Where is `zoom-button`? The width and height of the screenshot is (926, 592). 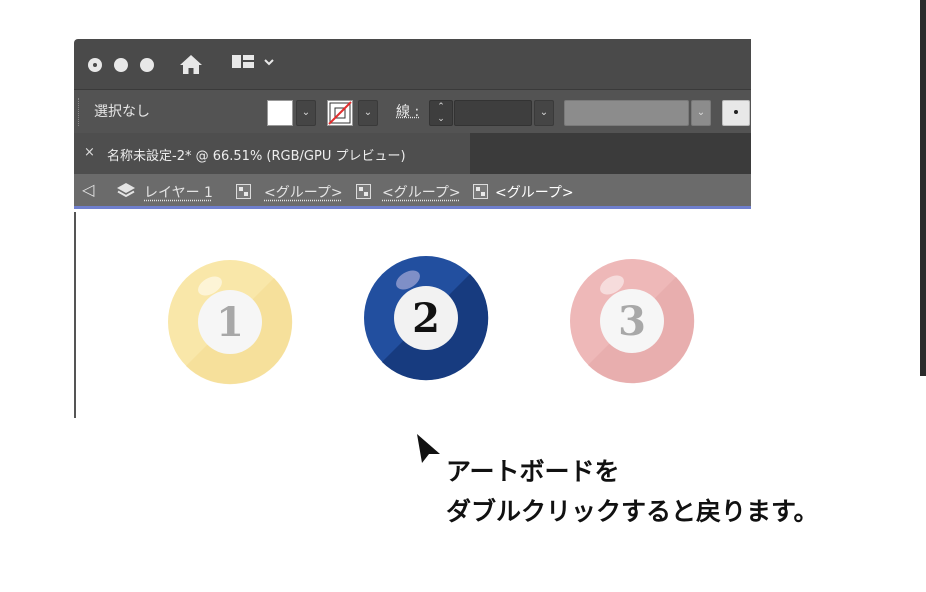 zoom-button is located at coordinates (147, 65).